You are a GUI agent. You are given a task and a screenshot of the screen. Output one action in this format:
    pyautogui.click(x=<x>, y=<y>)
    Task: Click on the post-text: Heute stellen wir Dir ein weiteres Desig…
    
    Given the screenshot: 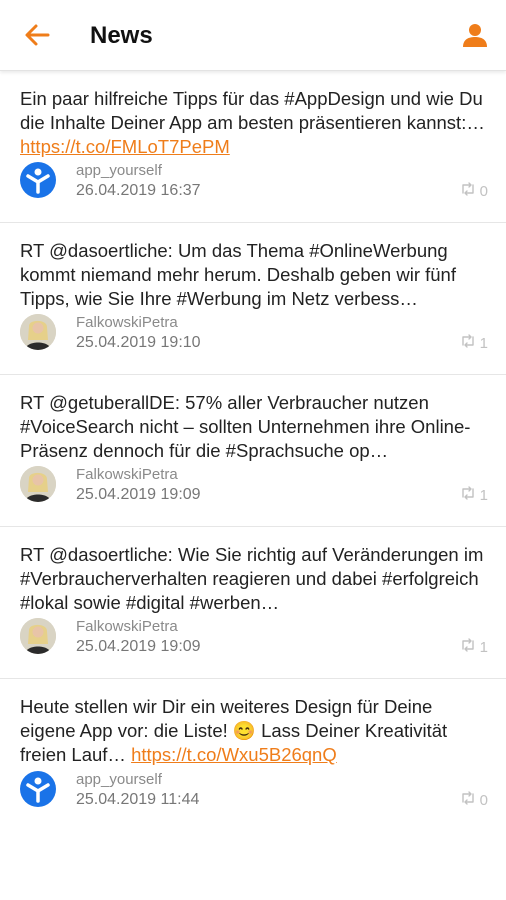 What is the action you would take?
    pyautogui.click(x=253, y=731)
    